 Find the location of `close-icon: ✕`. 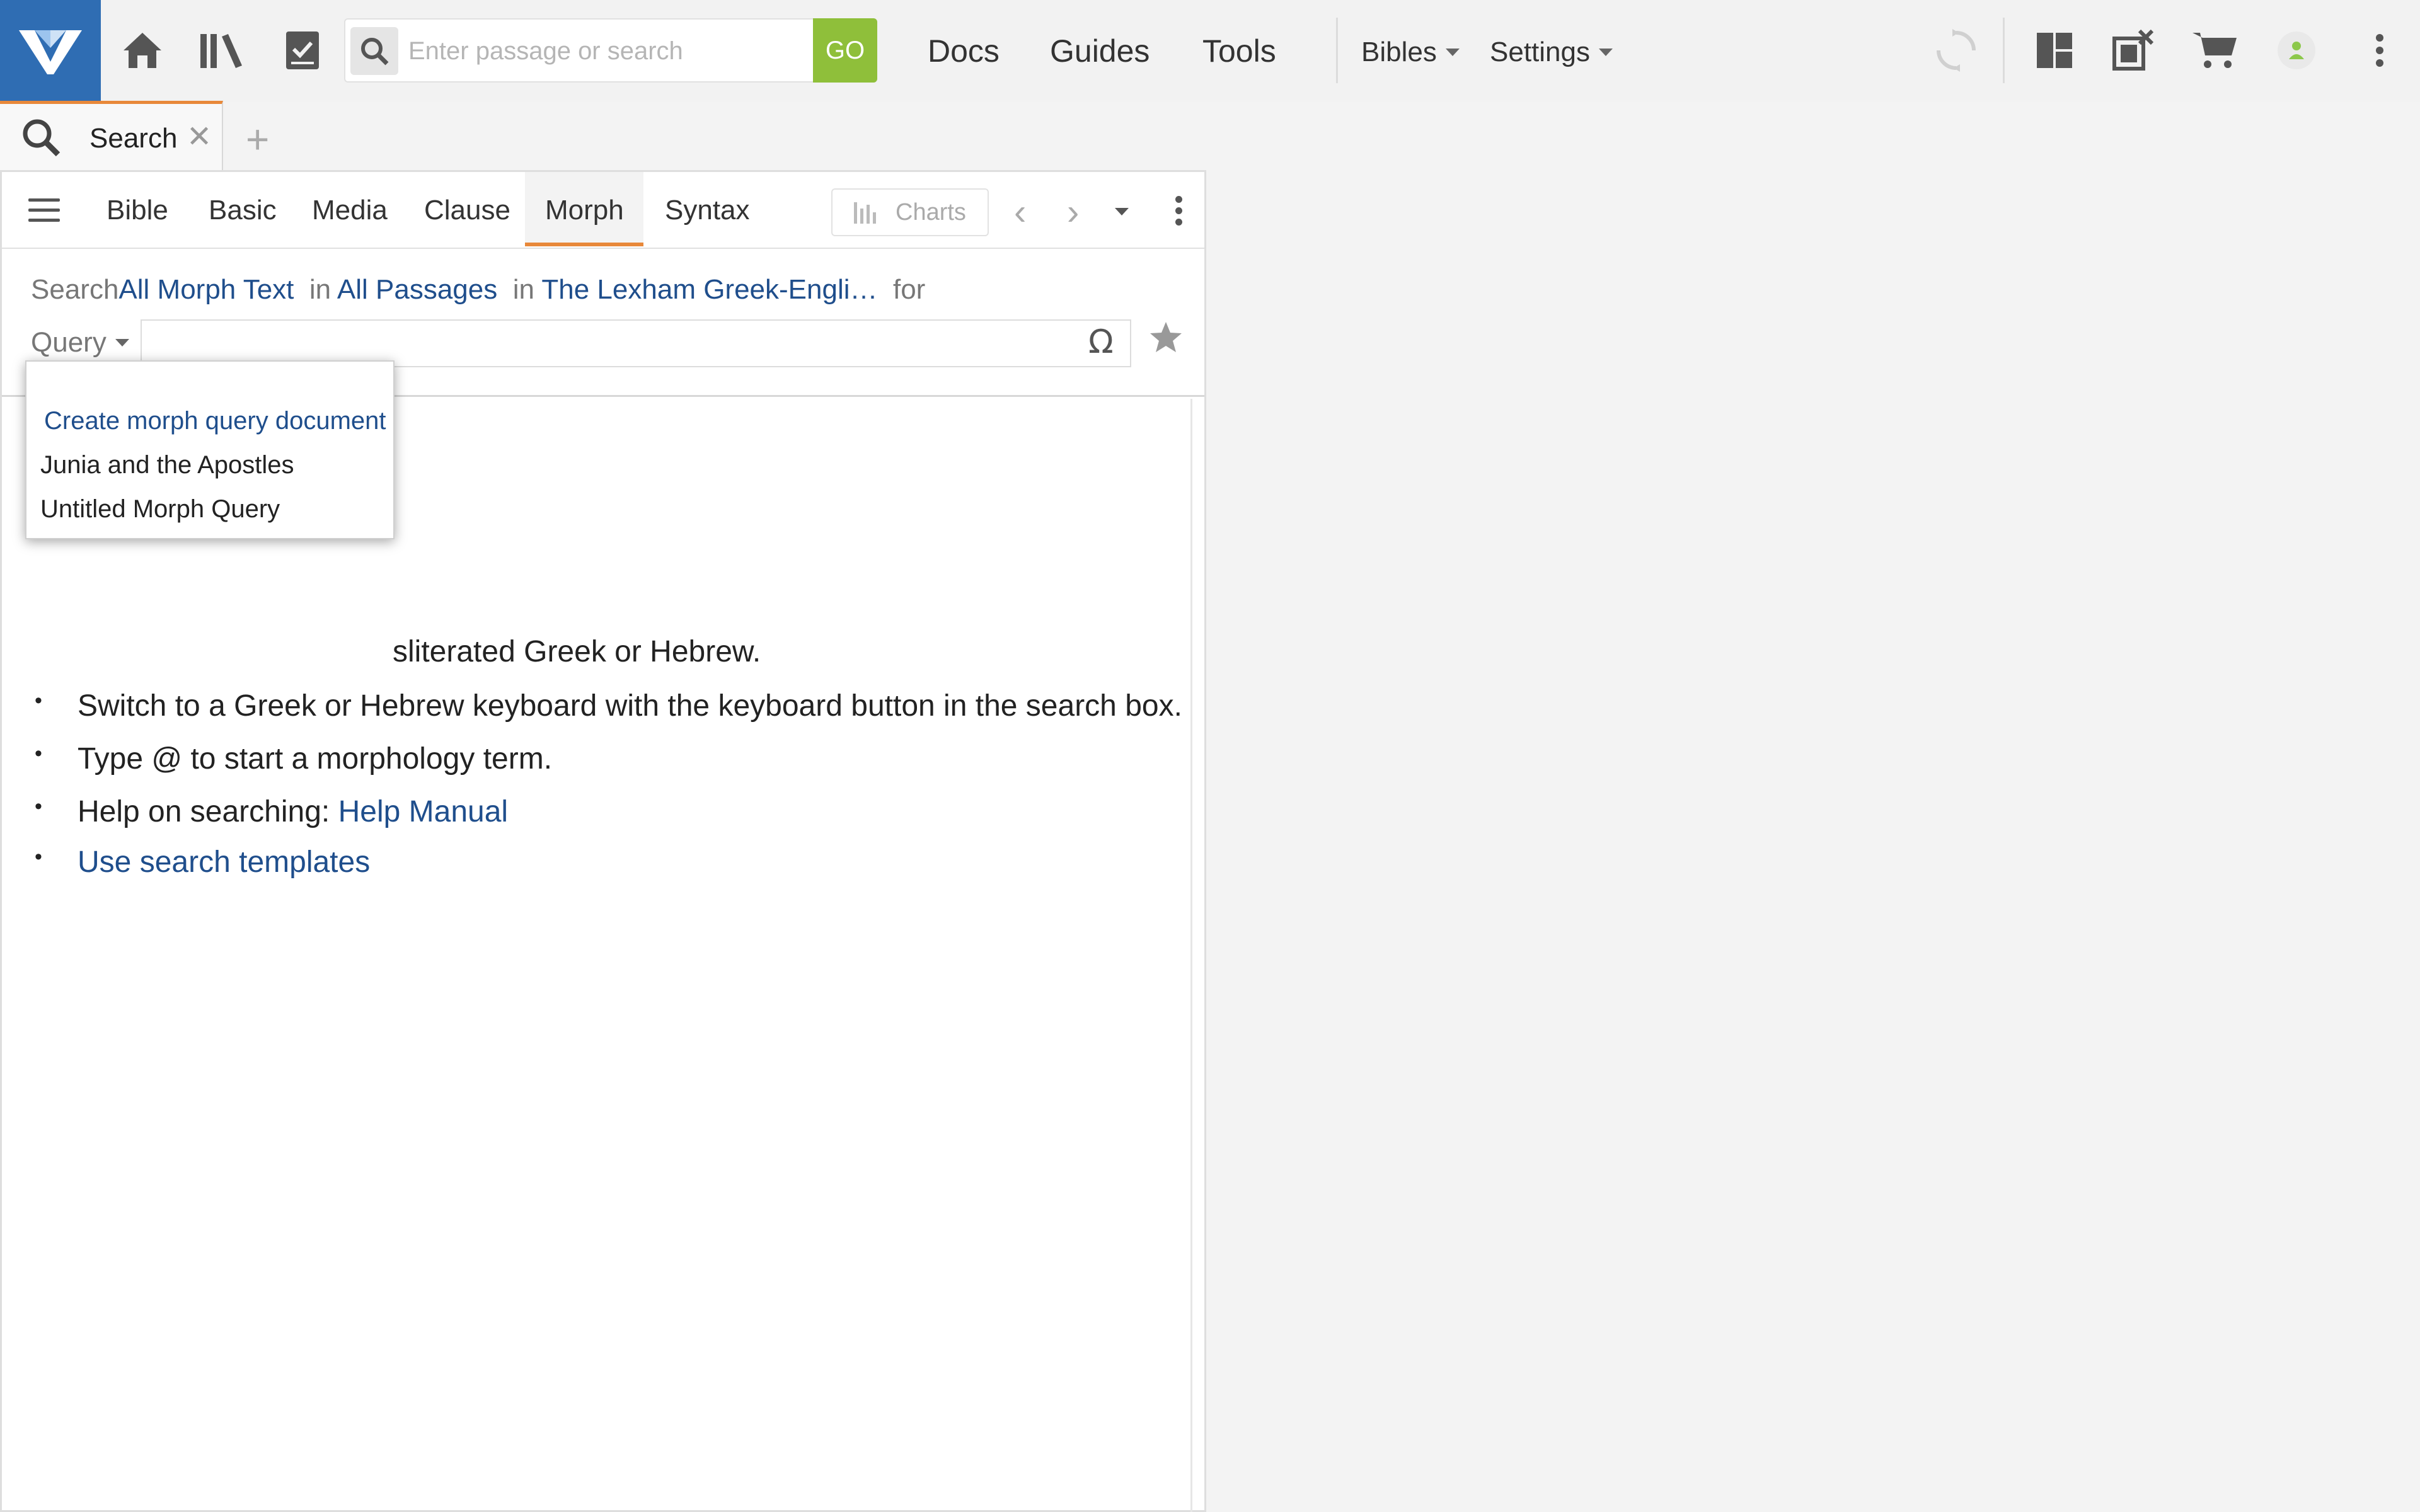

close-icon: ✕ is located at coordinates (199, 136).